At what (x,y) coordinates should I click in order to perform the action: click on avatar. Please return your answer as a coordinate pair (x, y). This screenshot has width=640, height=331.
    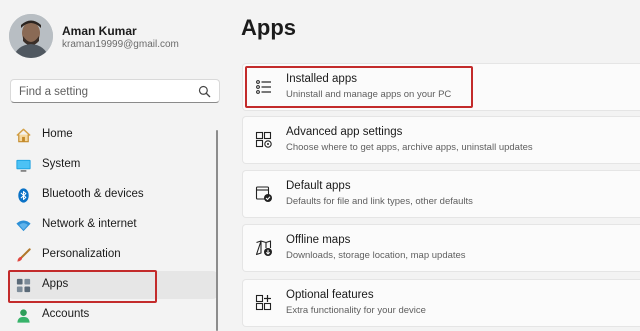
    Looking at the image, I should click on (31, 36).